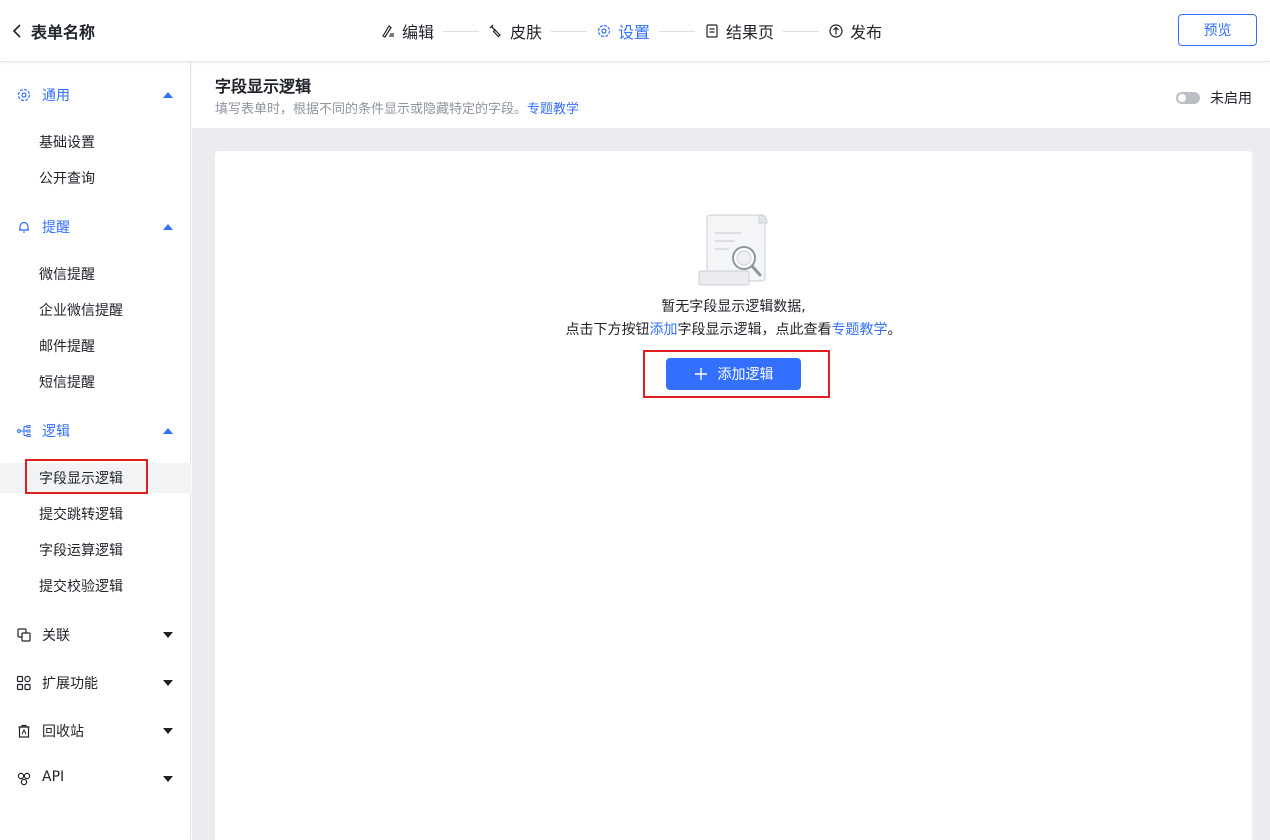 Image resolution: width=1270 pixels, height=840 pixels. I want to click on step-edit-label: 编辑, so click(418, 32).